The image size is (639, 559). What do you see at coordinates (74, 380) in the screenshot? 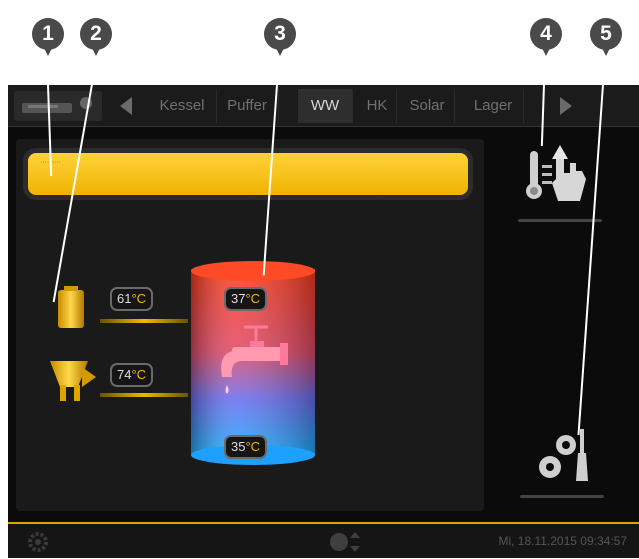
I see `solar-collector-icon` at bounding box center [74, 380].